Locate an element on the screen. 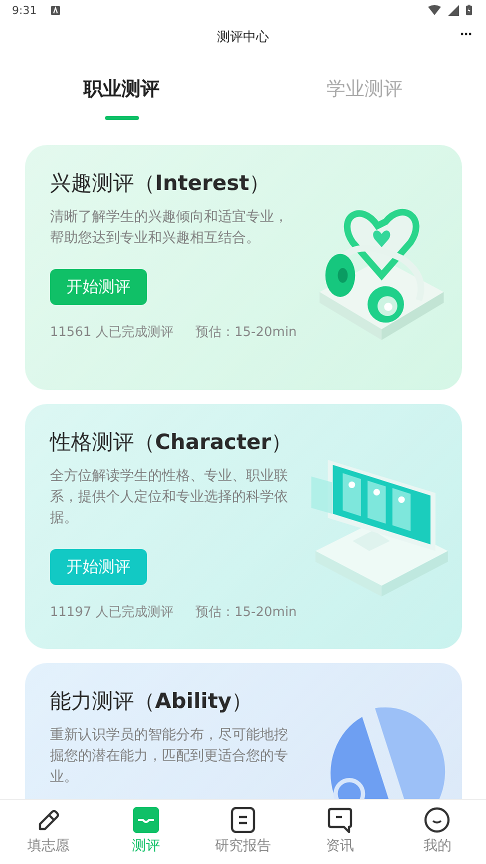  nav-tab: 资讯 is located at coordinates (340, 832).